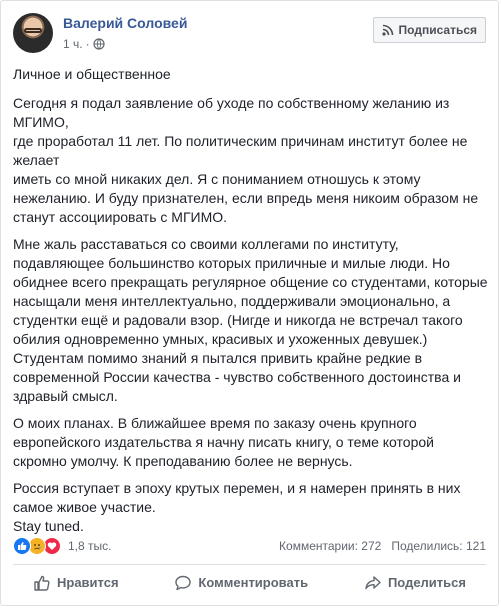 The image size is (501, 608). I want to click on comment-button: Комментировать, so click(241, 583).